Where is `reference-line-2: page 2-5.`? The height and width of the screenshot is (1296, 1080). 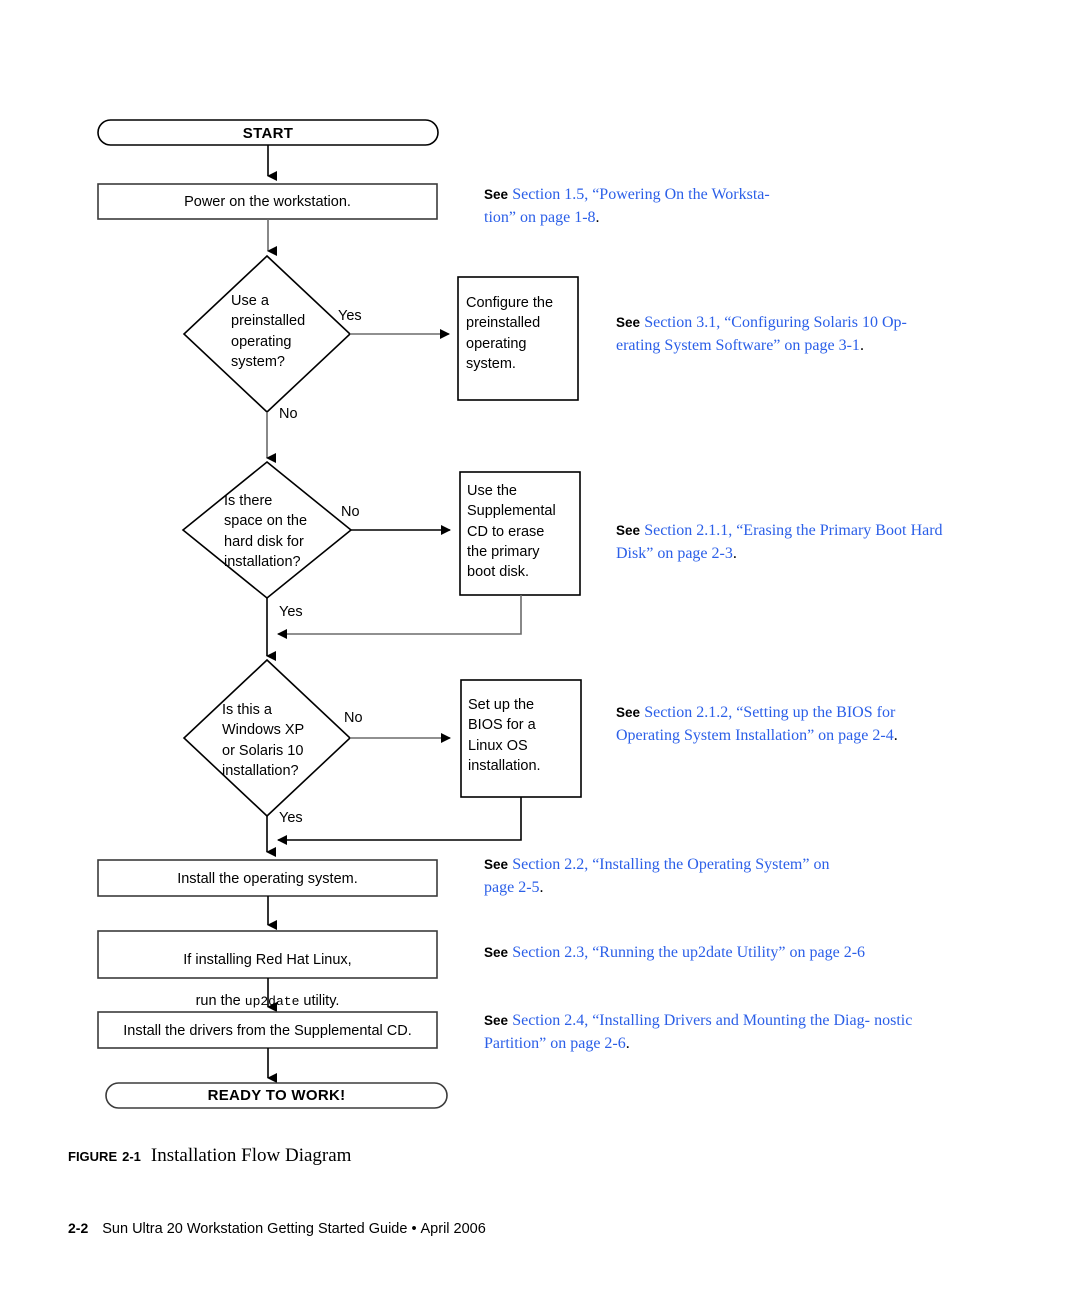
reference-line-2: page 2-5. is located at coordinates (701, 887).